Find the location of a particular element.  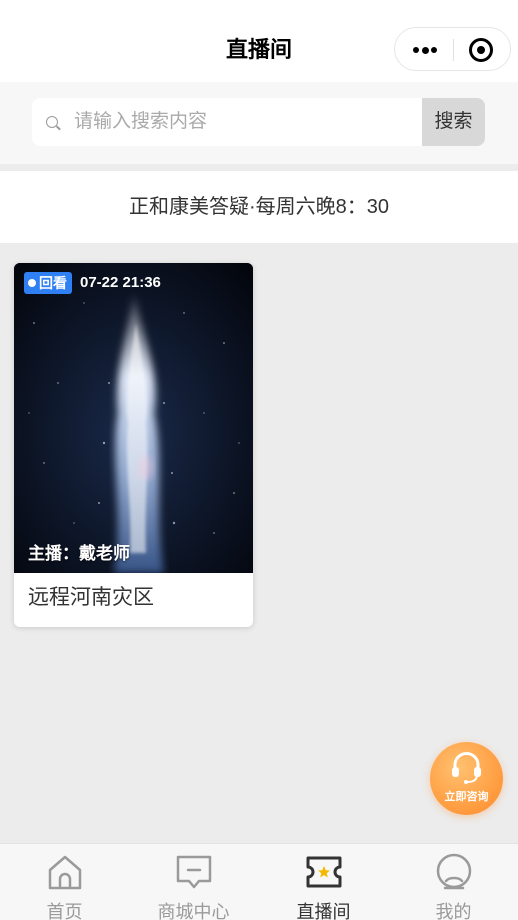

stream-time: 07-22 21:36 is located at coordinates (120, 282).